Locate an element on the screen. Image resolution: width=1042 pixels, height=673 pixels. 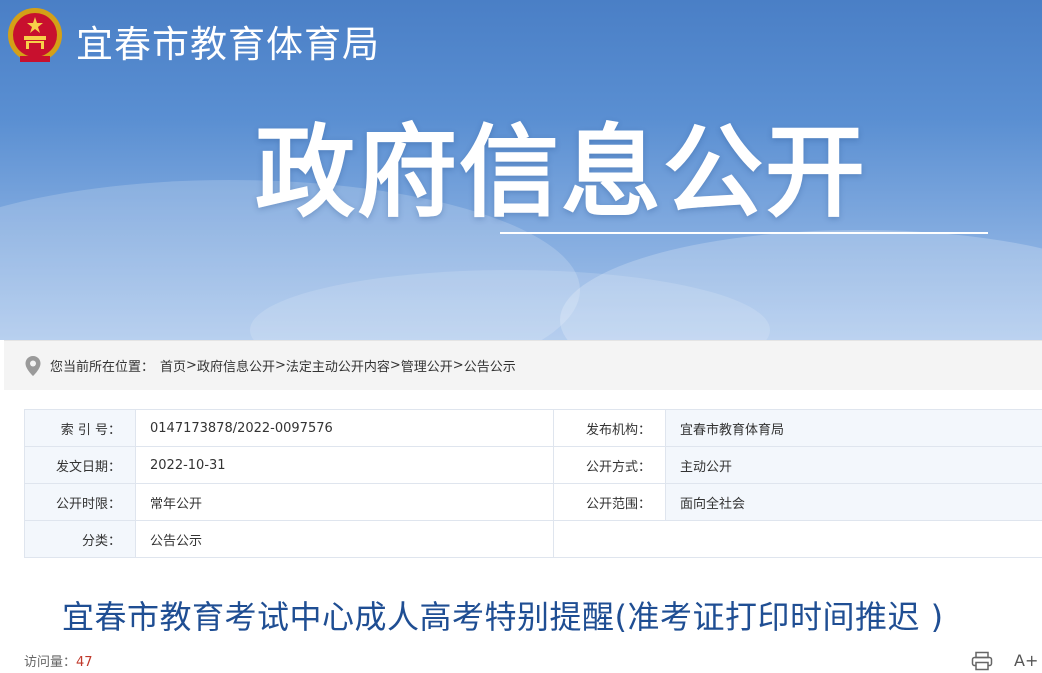
meta-row: 发文日期： 2022-10-31 公开方式： 主动公开 is located at coordinates (533, 465).